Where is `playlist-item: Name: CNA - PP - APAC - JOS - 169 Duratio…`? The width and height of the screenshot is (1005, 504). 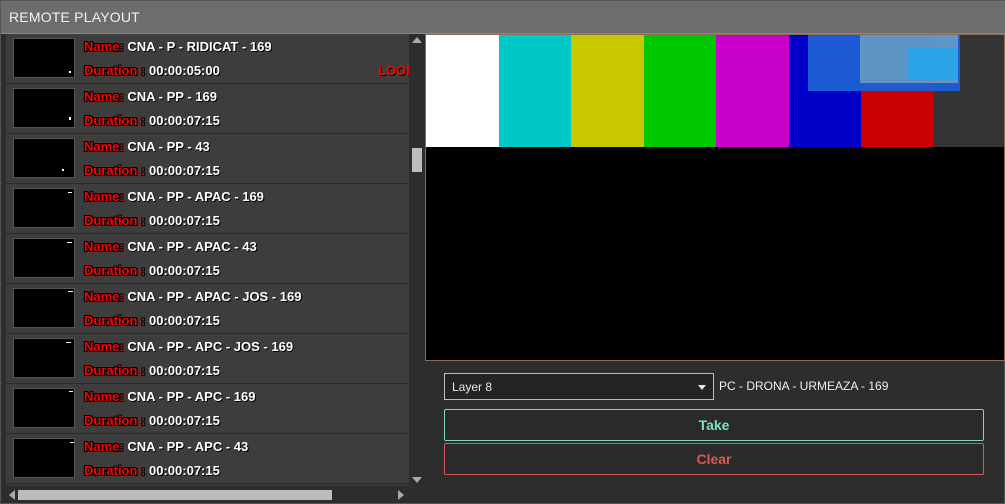
playlist-item: Name: CNA - PP - APAC - JOS - 169 Duratio… is located at coordinates (207, 309).